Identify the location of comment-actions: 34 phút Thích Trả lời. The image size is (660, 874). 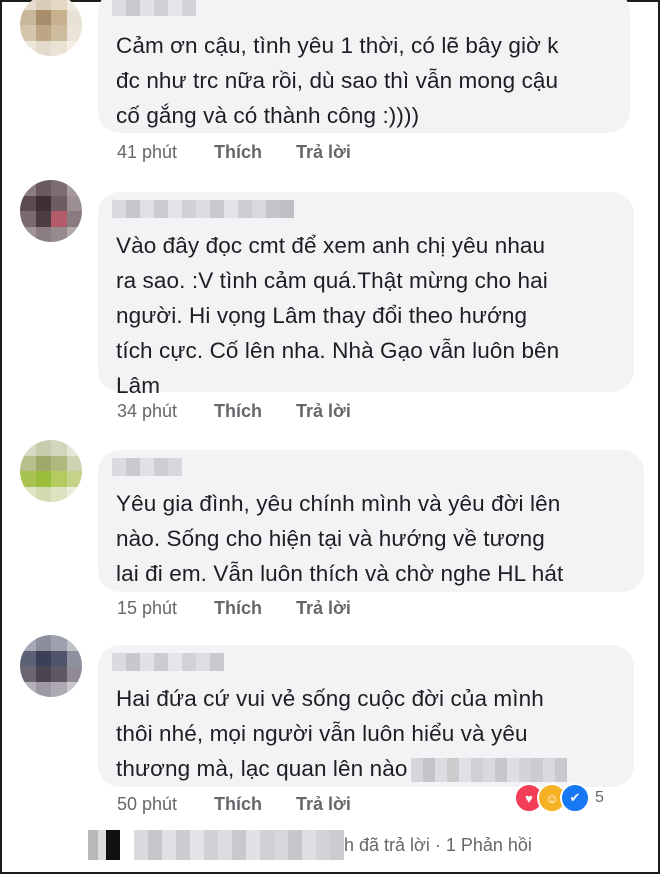
(234, 411).